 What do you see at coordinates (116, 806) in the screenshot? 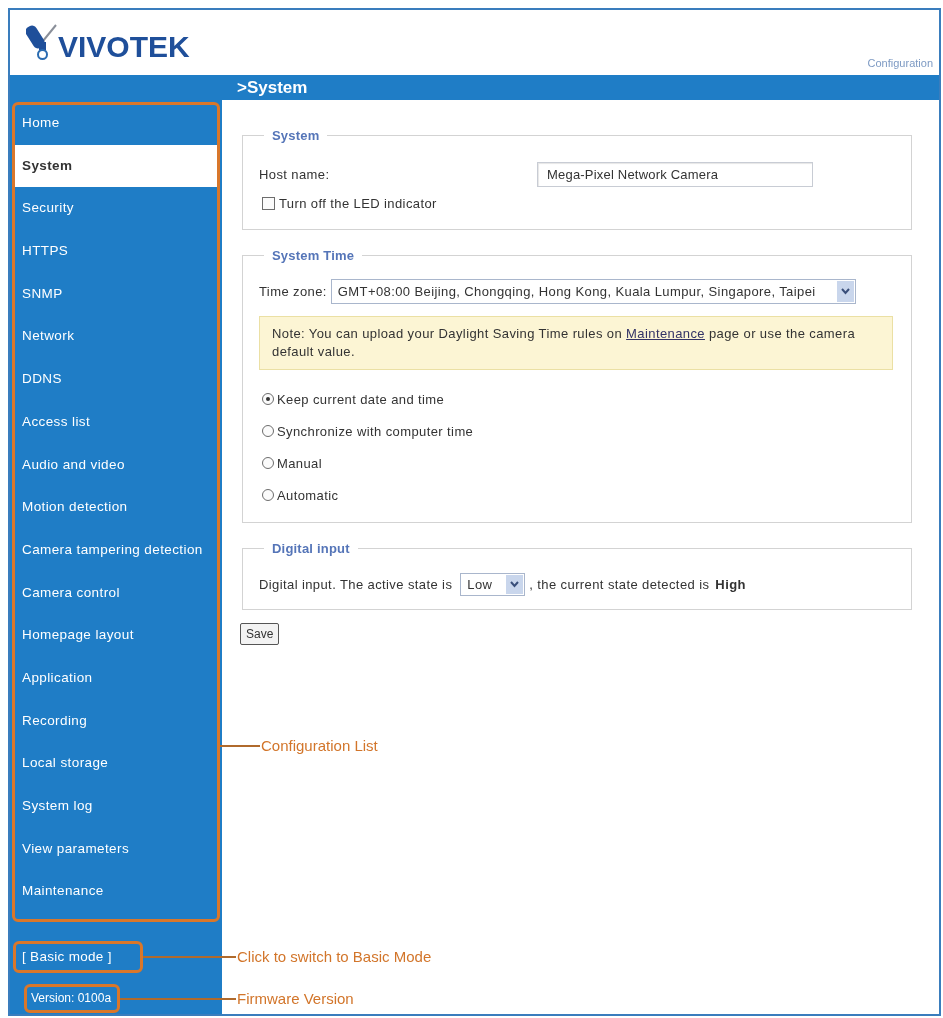
I see `menu-item: System log` at bounding box center [116, 806].